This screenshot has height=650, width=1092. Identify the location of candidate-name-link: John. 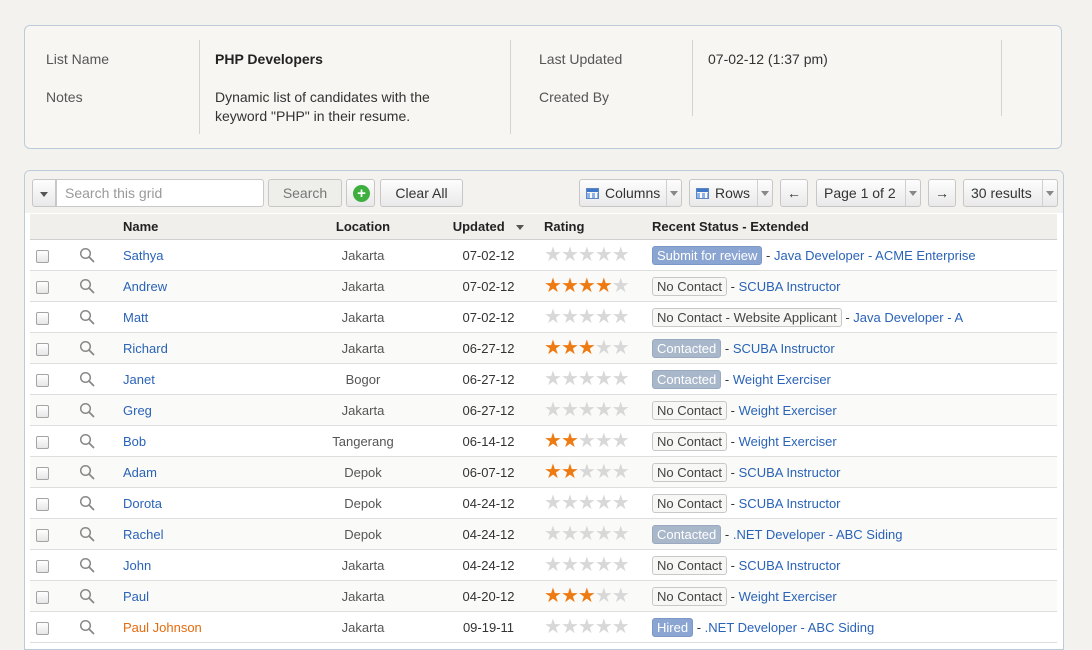
(137, 565).